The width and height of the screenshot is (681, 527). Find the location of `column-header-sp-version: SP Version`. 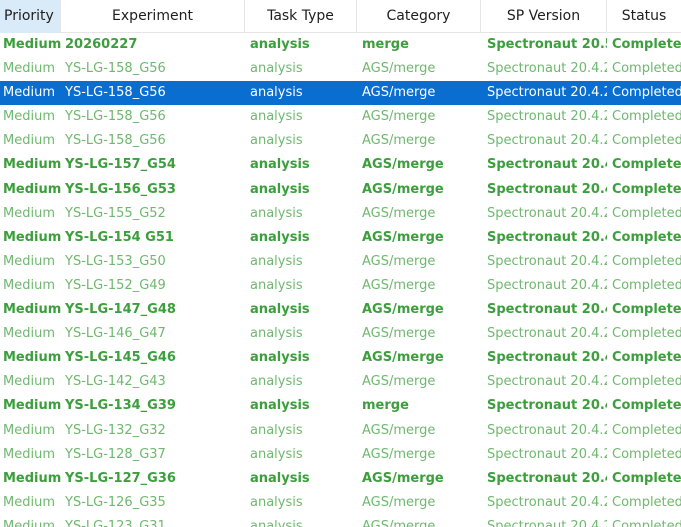

column-header-sp-version: SP Version is located at coordinates (544, 16).